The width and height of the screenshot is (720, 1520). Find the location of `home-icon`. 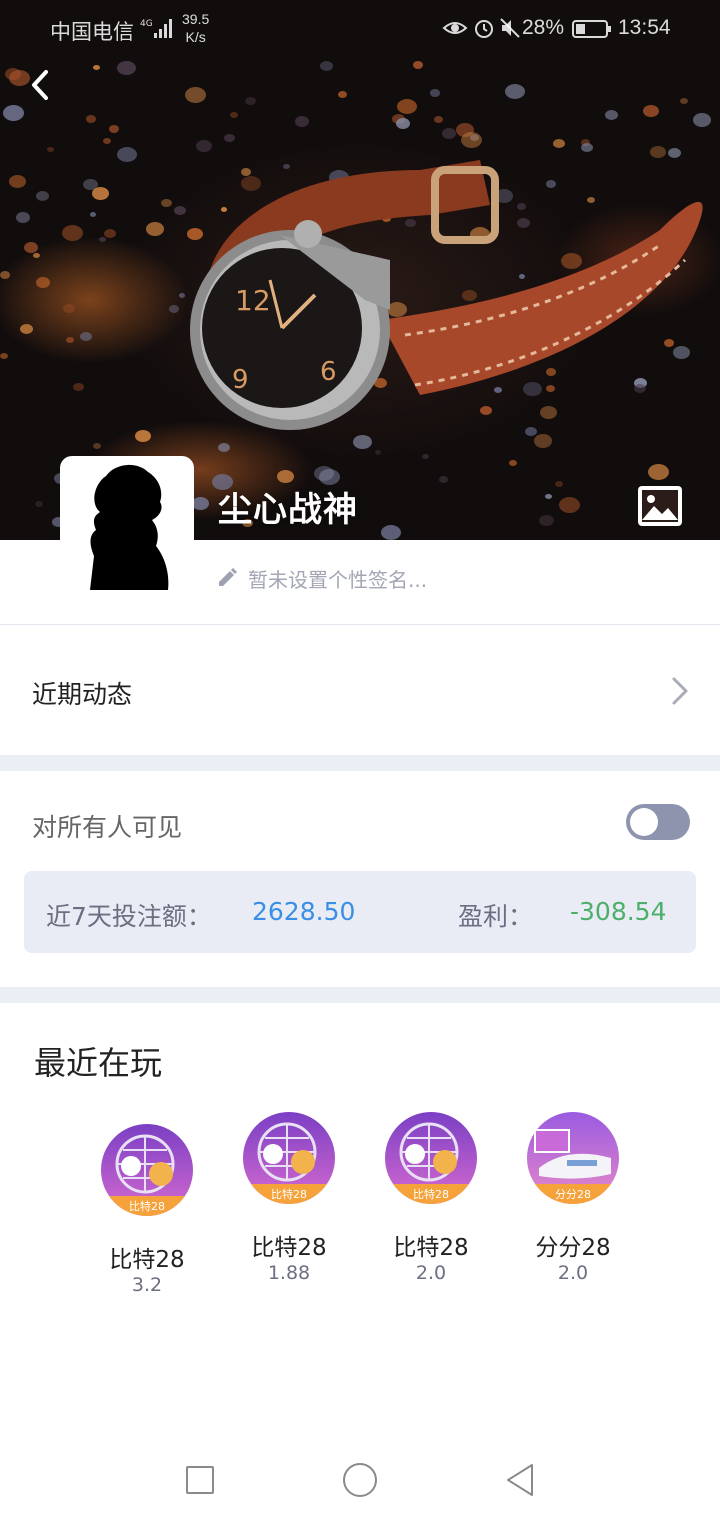

home-icon is located at coordinates (360, 1480).